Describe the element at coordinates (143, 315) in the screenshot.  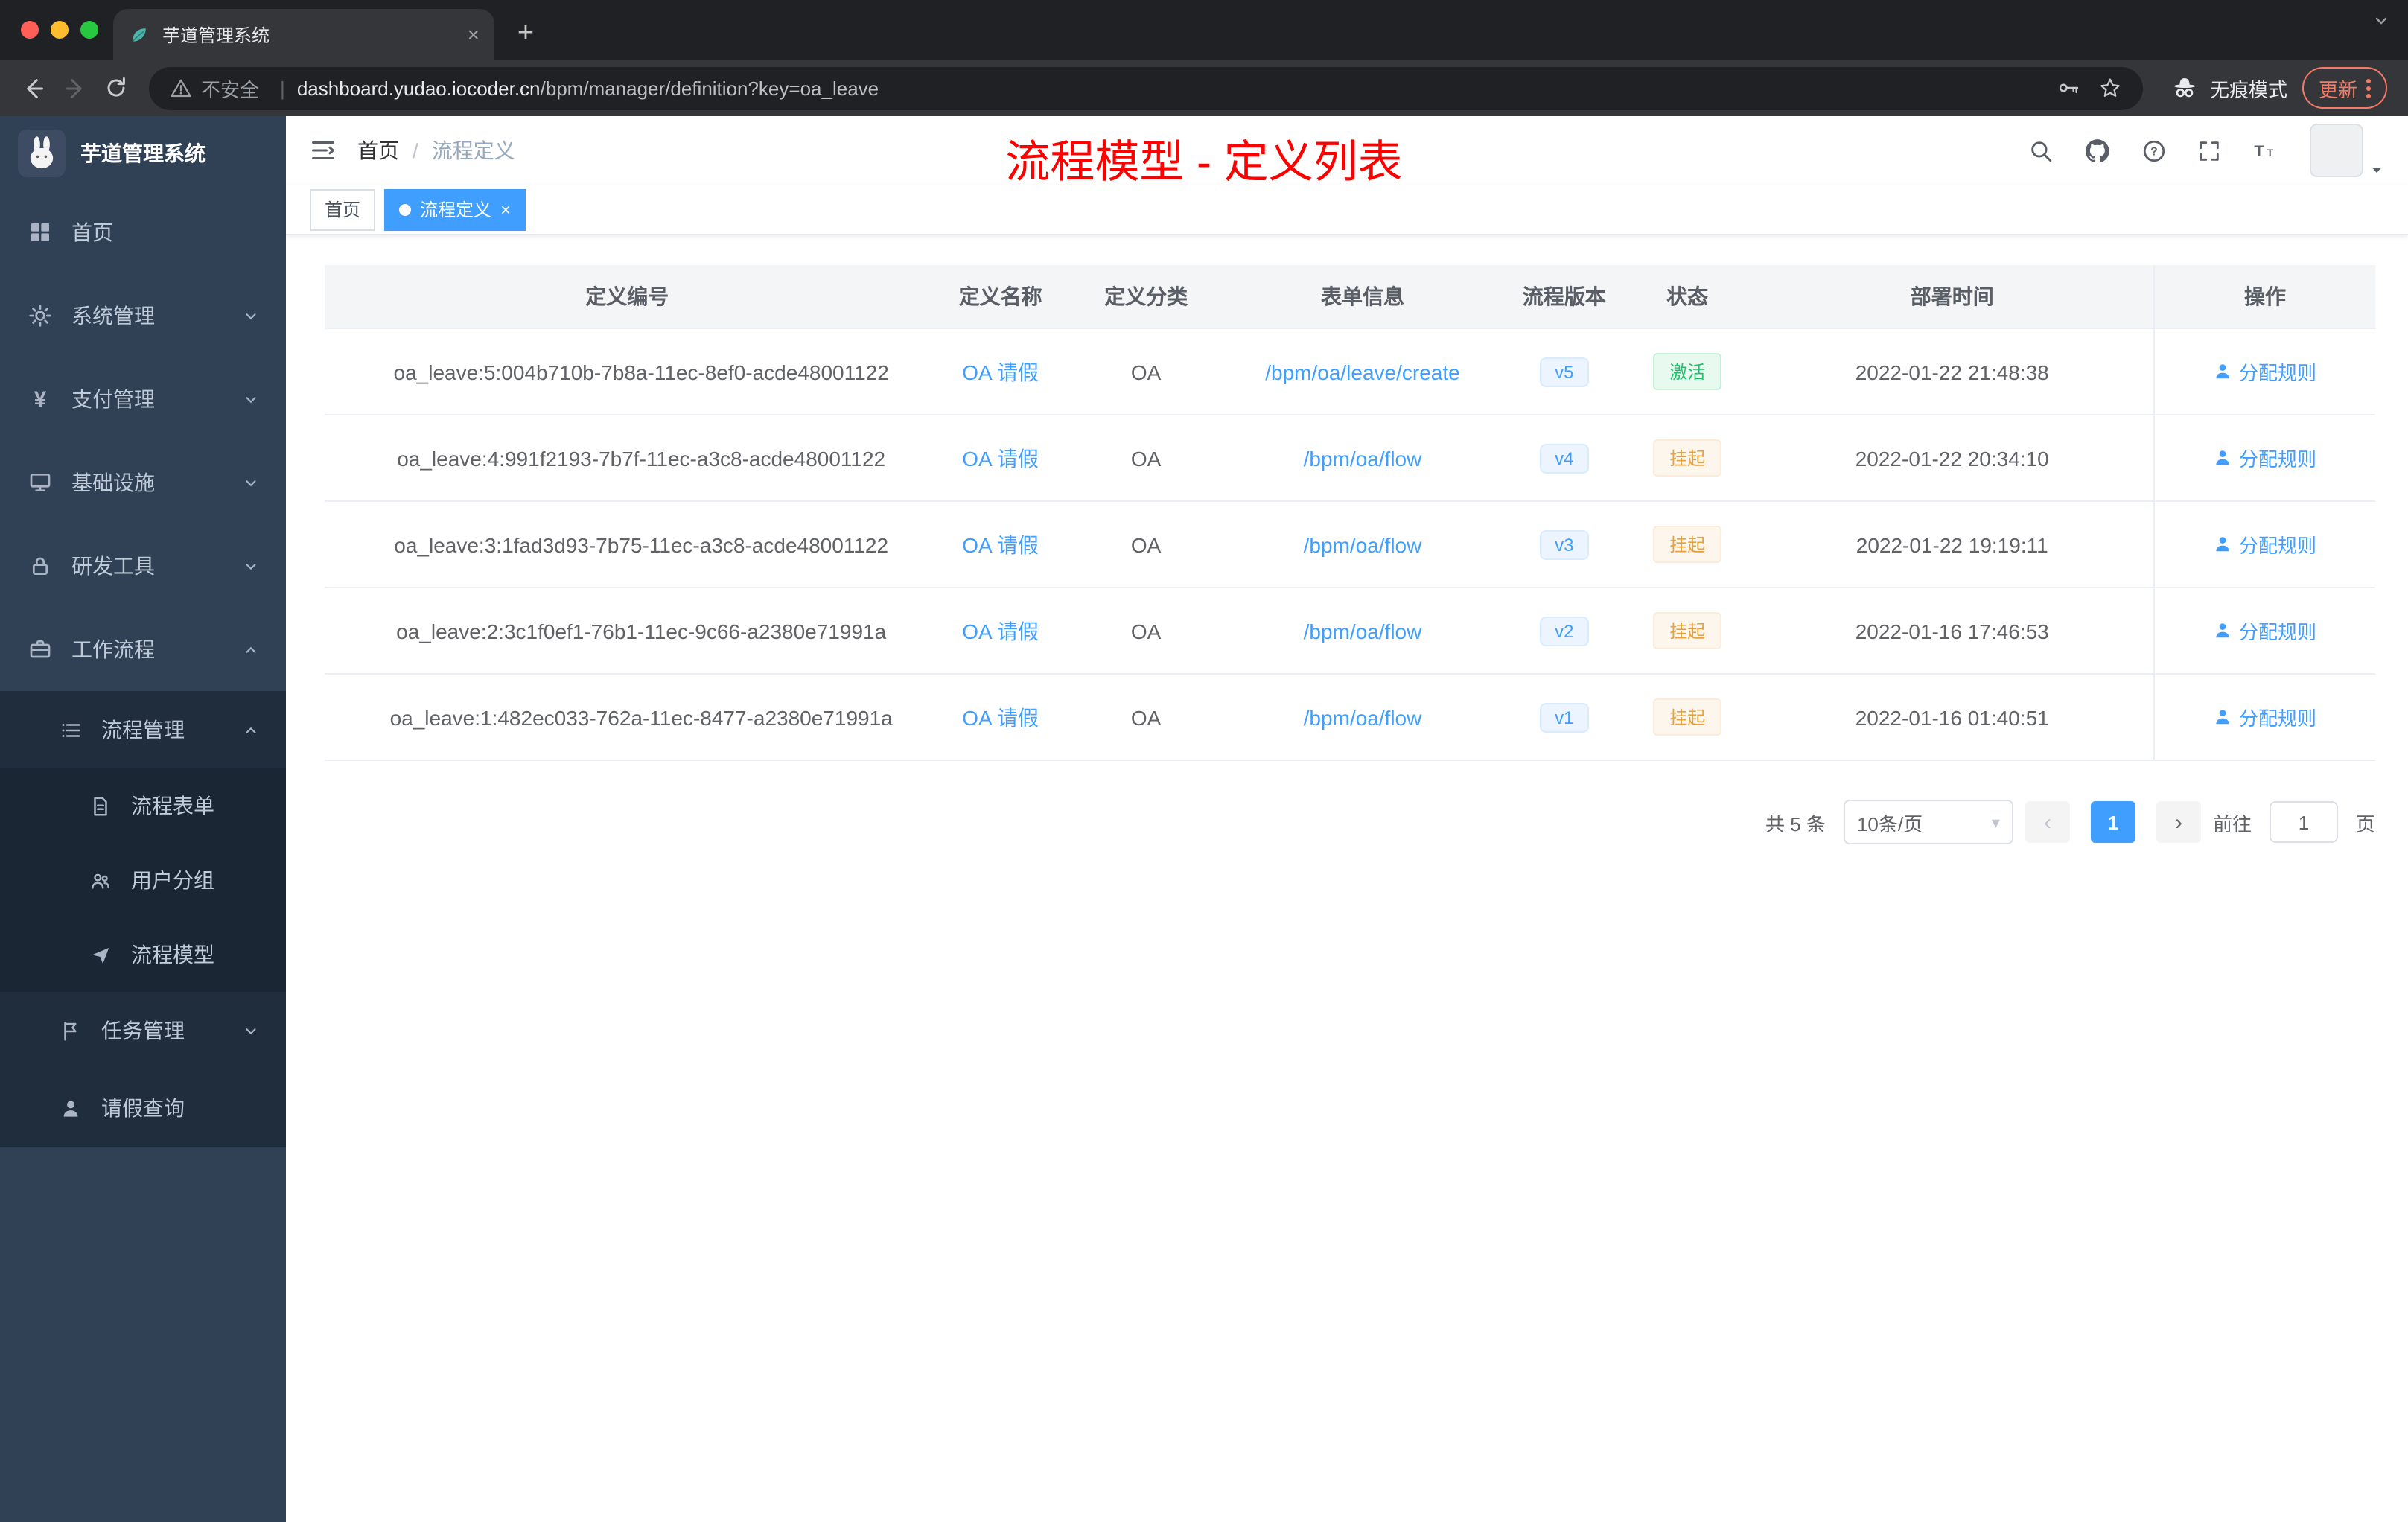
I see `sidebar-item-system: 系统管理` at that location.